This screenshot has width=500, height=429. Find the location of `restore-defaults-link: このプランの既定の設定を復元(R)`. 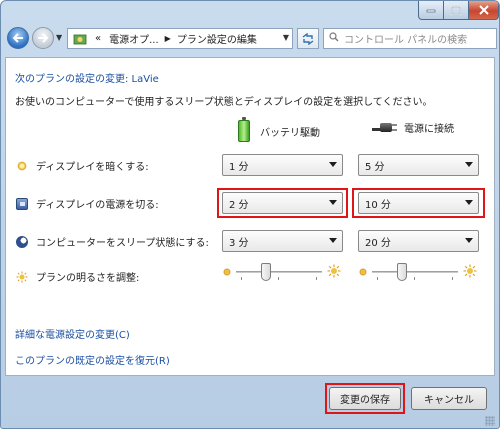

restore-defaults-link: このプランの既定の設定を復元(R) is located at coordinates (92, 359).